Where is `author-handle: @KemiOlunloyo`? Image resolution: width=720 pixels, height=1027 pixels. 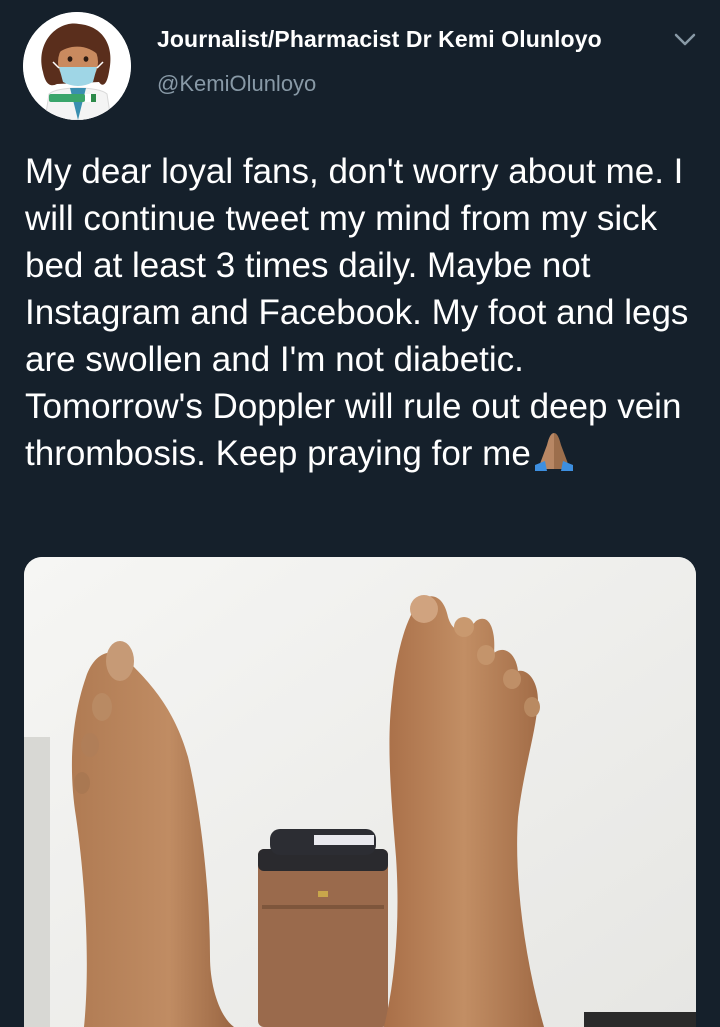 author-handle: @KemiOlunloyo is located at coordinates (379, 84).